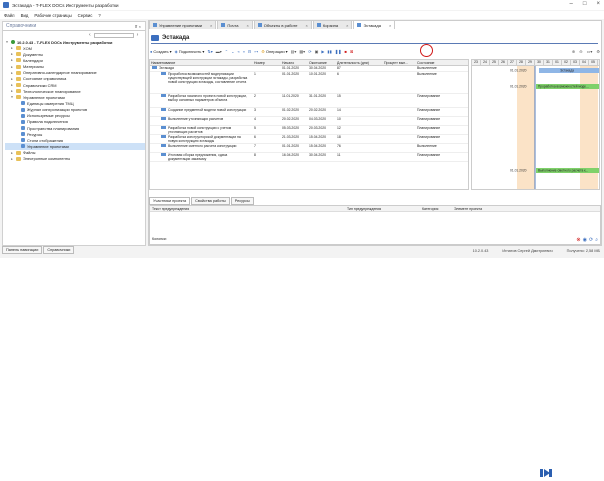  Describe the element at coordinates (346, 51) in the screenshot. I see `stop-icon: ■` at that location.